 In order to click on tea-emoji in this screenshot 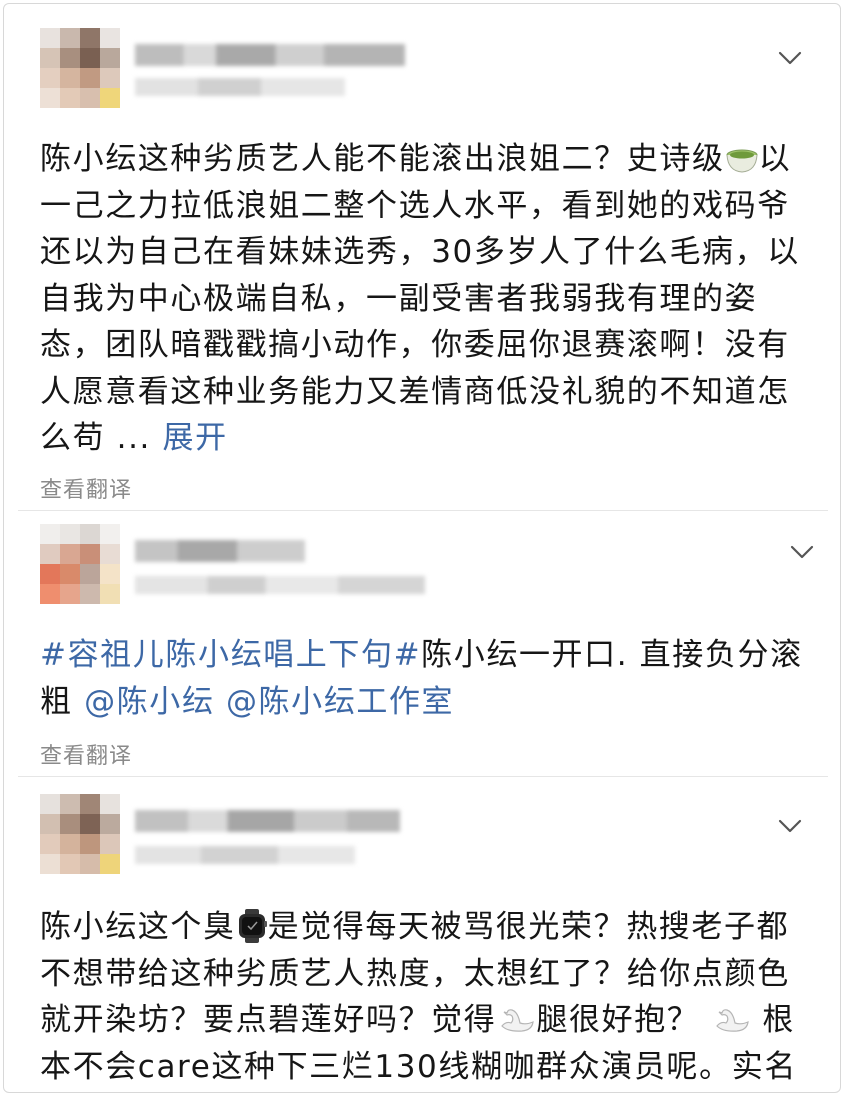, I will do `click(742, 161)`.